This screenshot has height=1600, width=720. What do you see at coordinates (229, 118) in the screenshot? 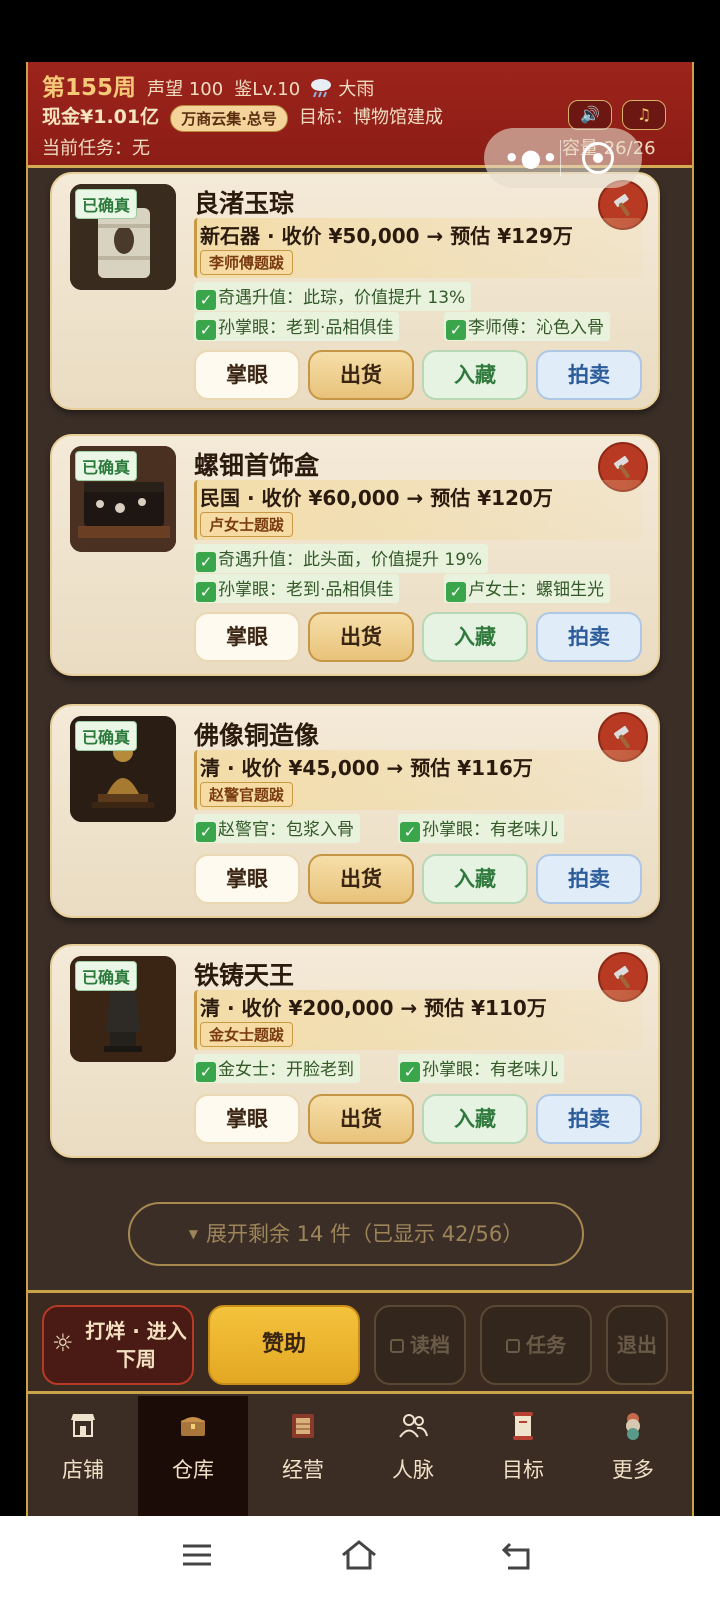
I see `merchant-badge: 万商云集·总号` at bounding box center [229, 118].